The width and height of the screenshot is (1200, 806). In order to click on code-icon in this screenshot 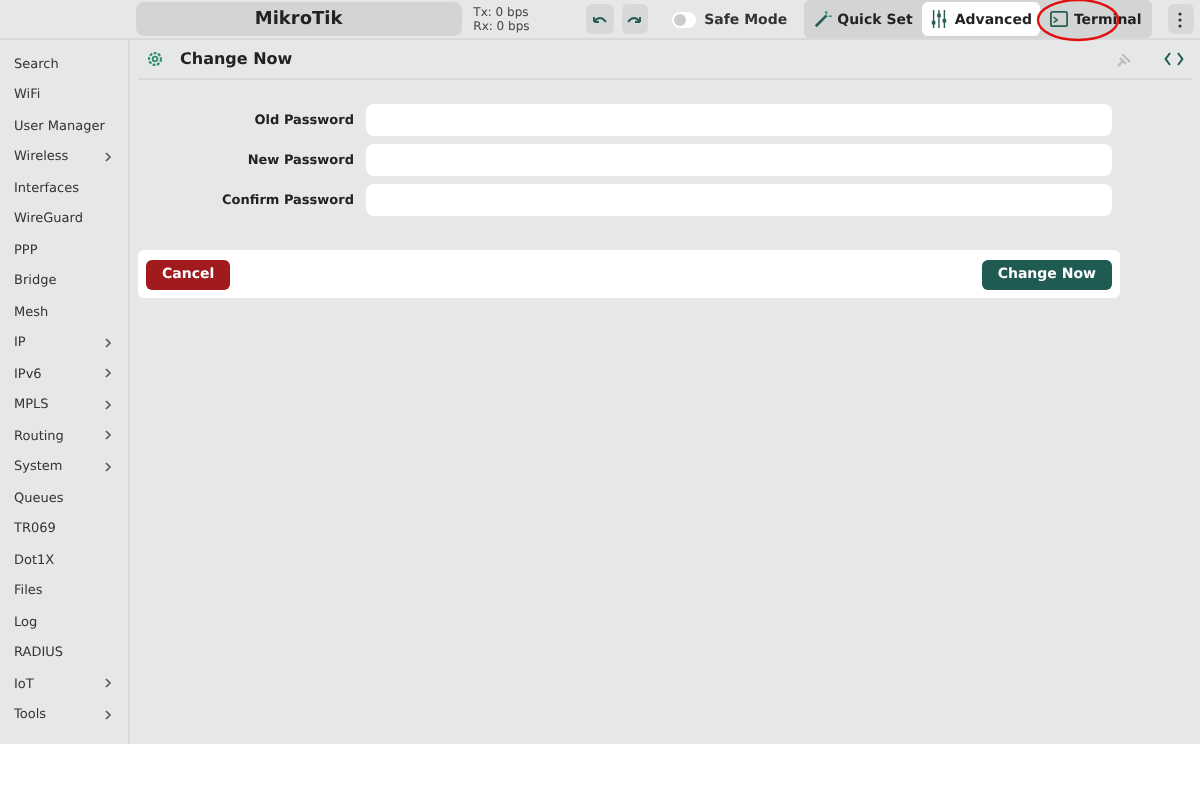, I will do `click(1174, 59)`.